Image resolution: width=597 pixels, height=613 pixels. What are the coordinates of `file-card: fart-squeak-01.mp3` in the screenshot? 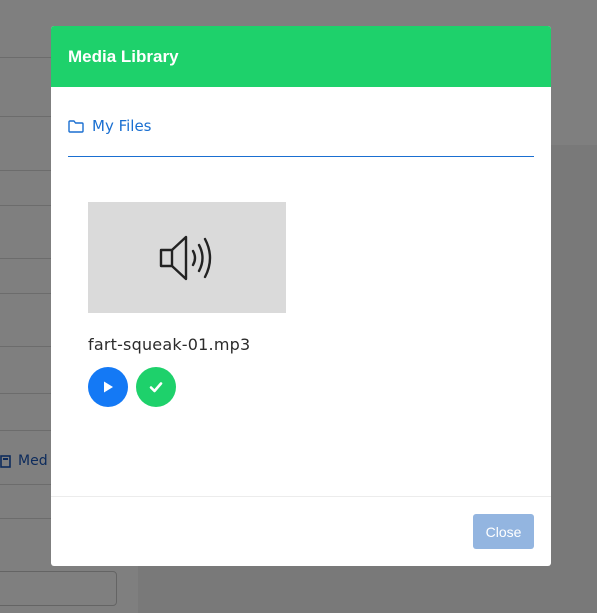 It's located at (187, 304).